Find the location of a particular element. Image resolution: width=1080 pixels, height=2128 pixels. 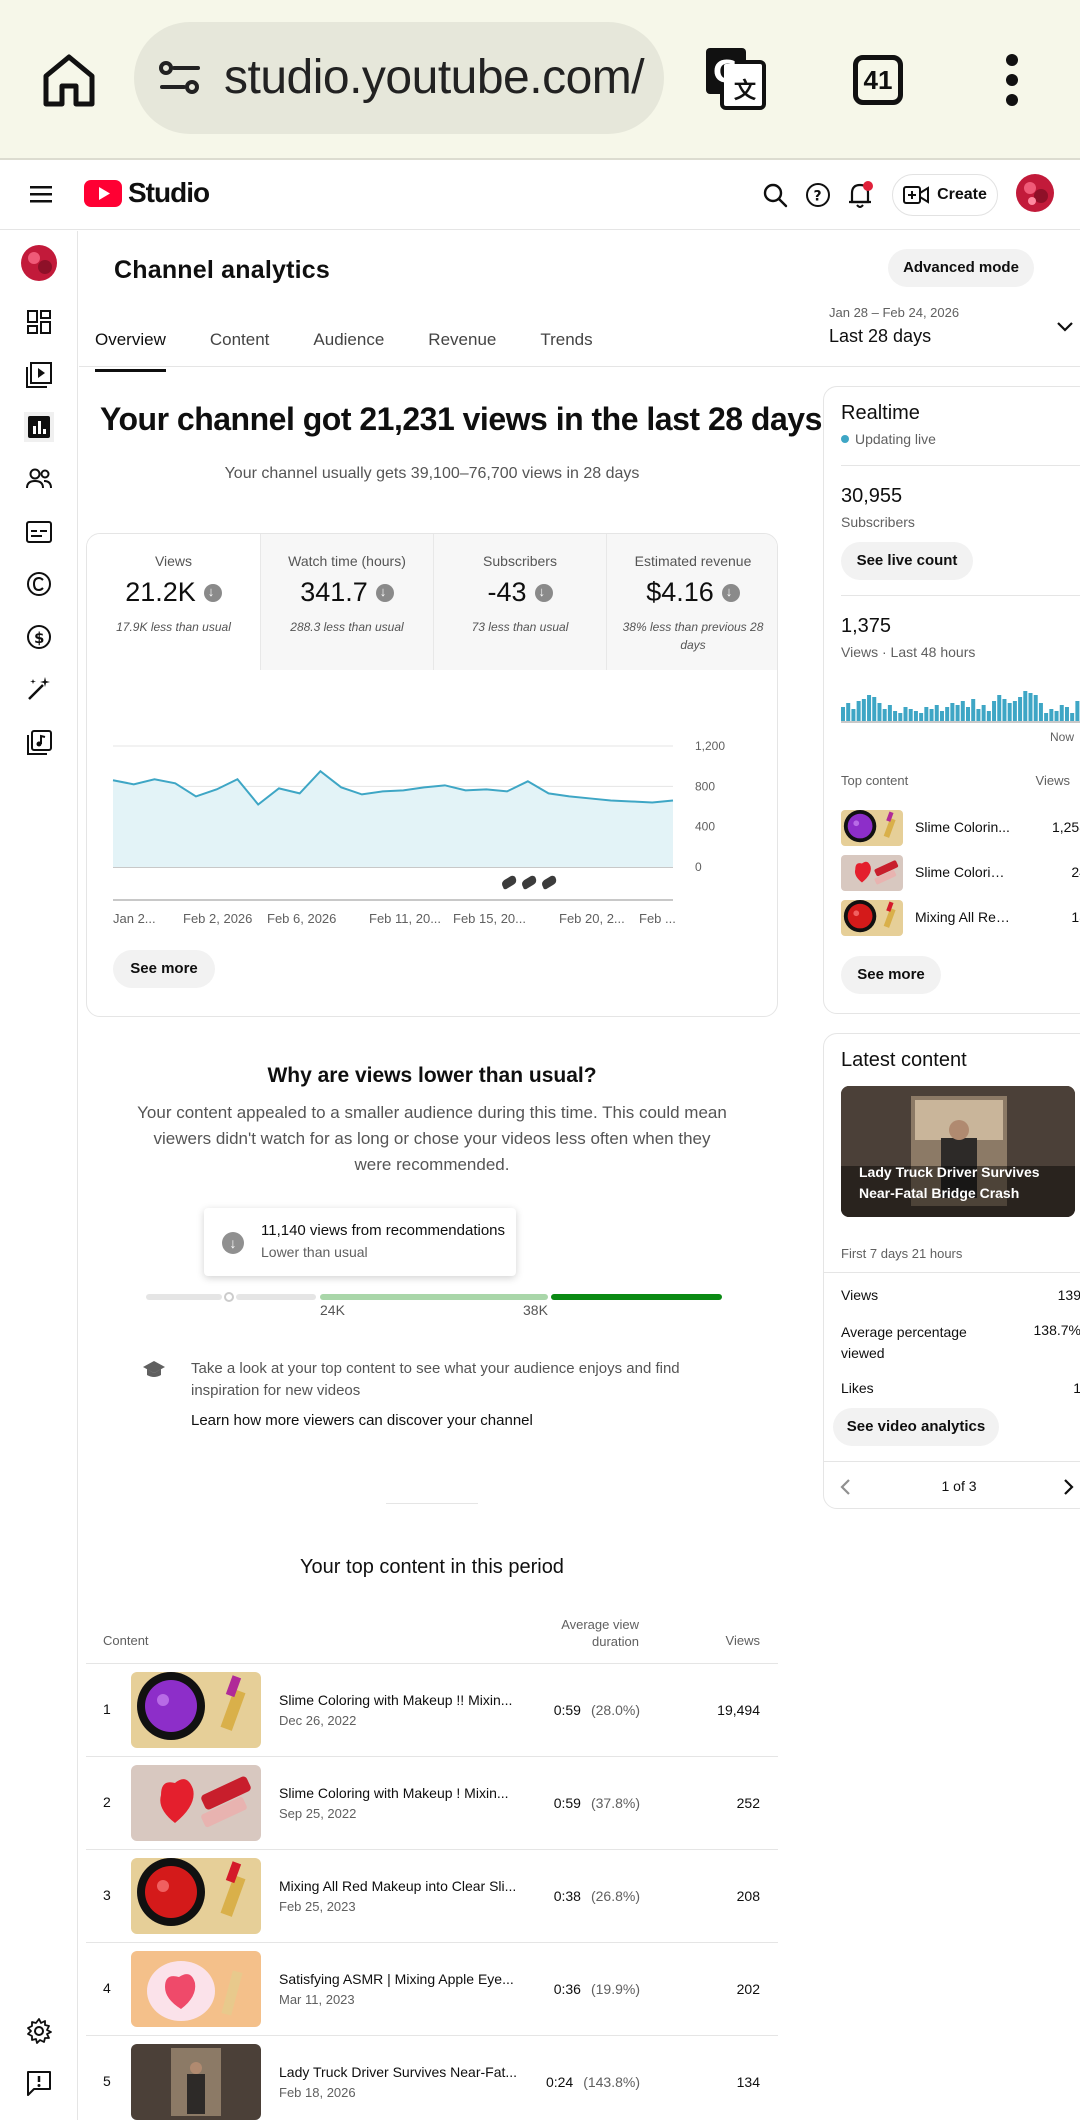

tab-content: Content is located at coordinates (240, 344).